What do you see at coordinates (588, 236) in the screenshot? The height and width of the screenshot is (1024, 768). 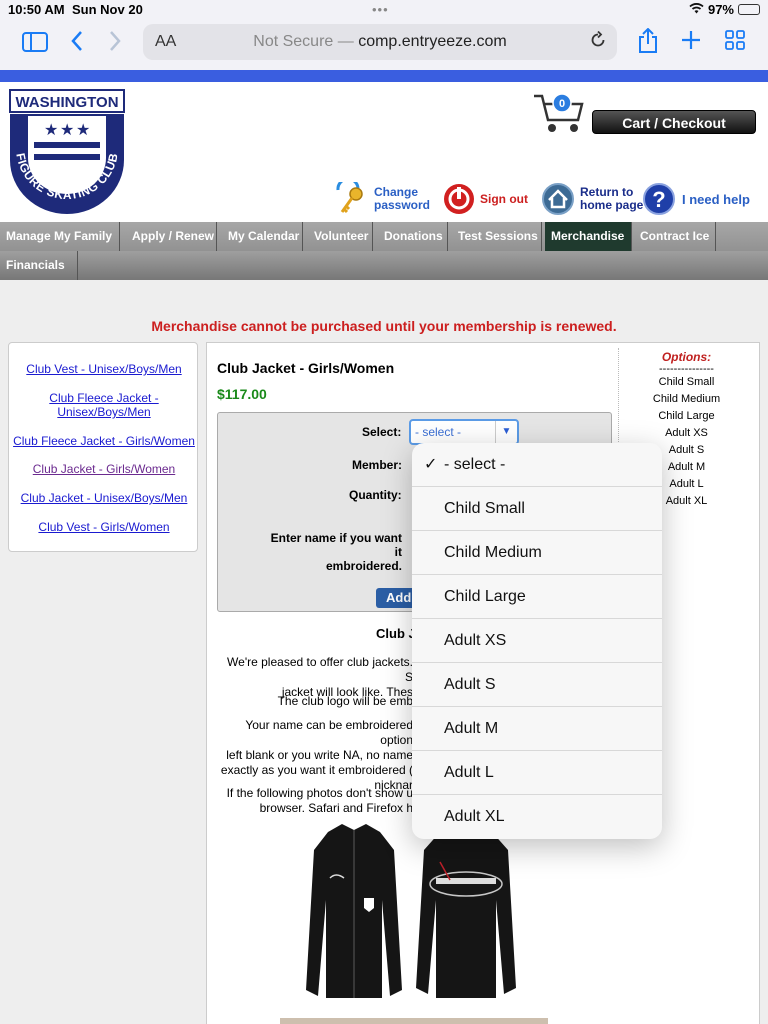 I see `nav-merchandise: Merchandise` at bounding box center [588, 236].